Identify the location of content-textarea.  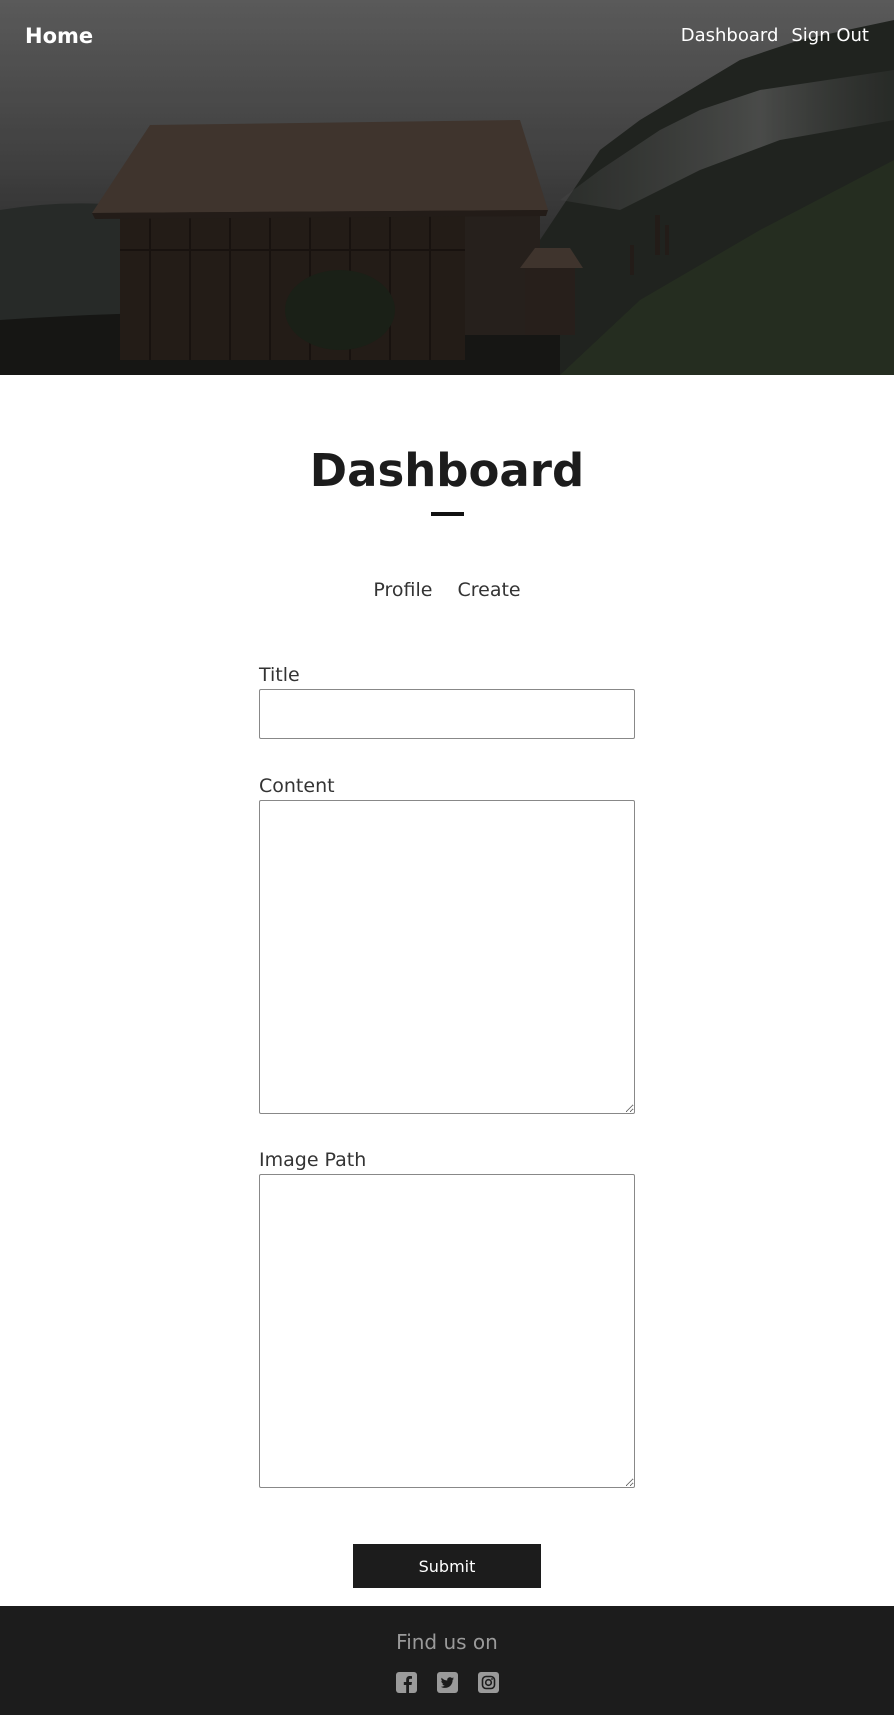
(447, 957).